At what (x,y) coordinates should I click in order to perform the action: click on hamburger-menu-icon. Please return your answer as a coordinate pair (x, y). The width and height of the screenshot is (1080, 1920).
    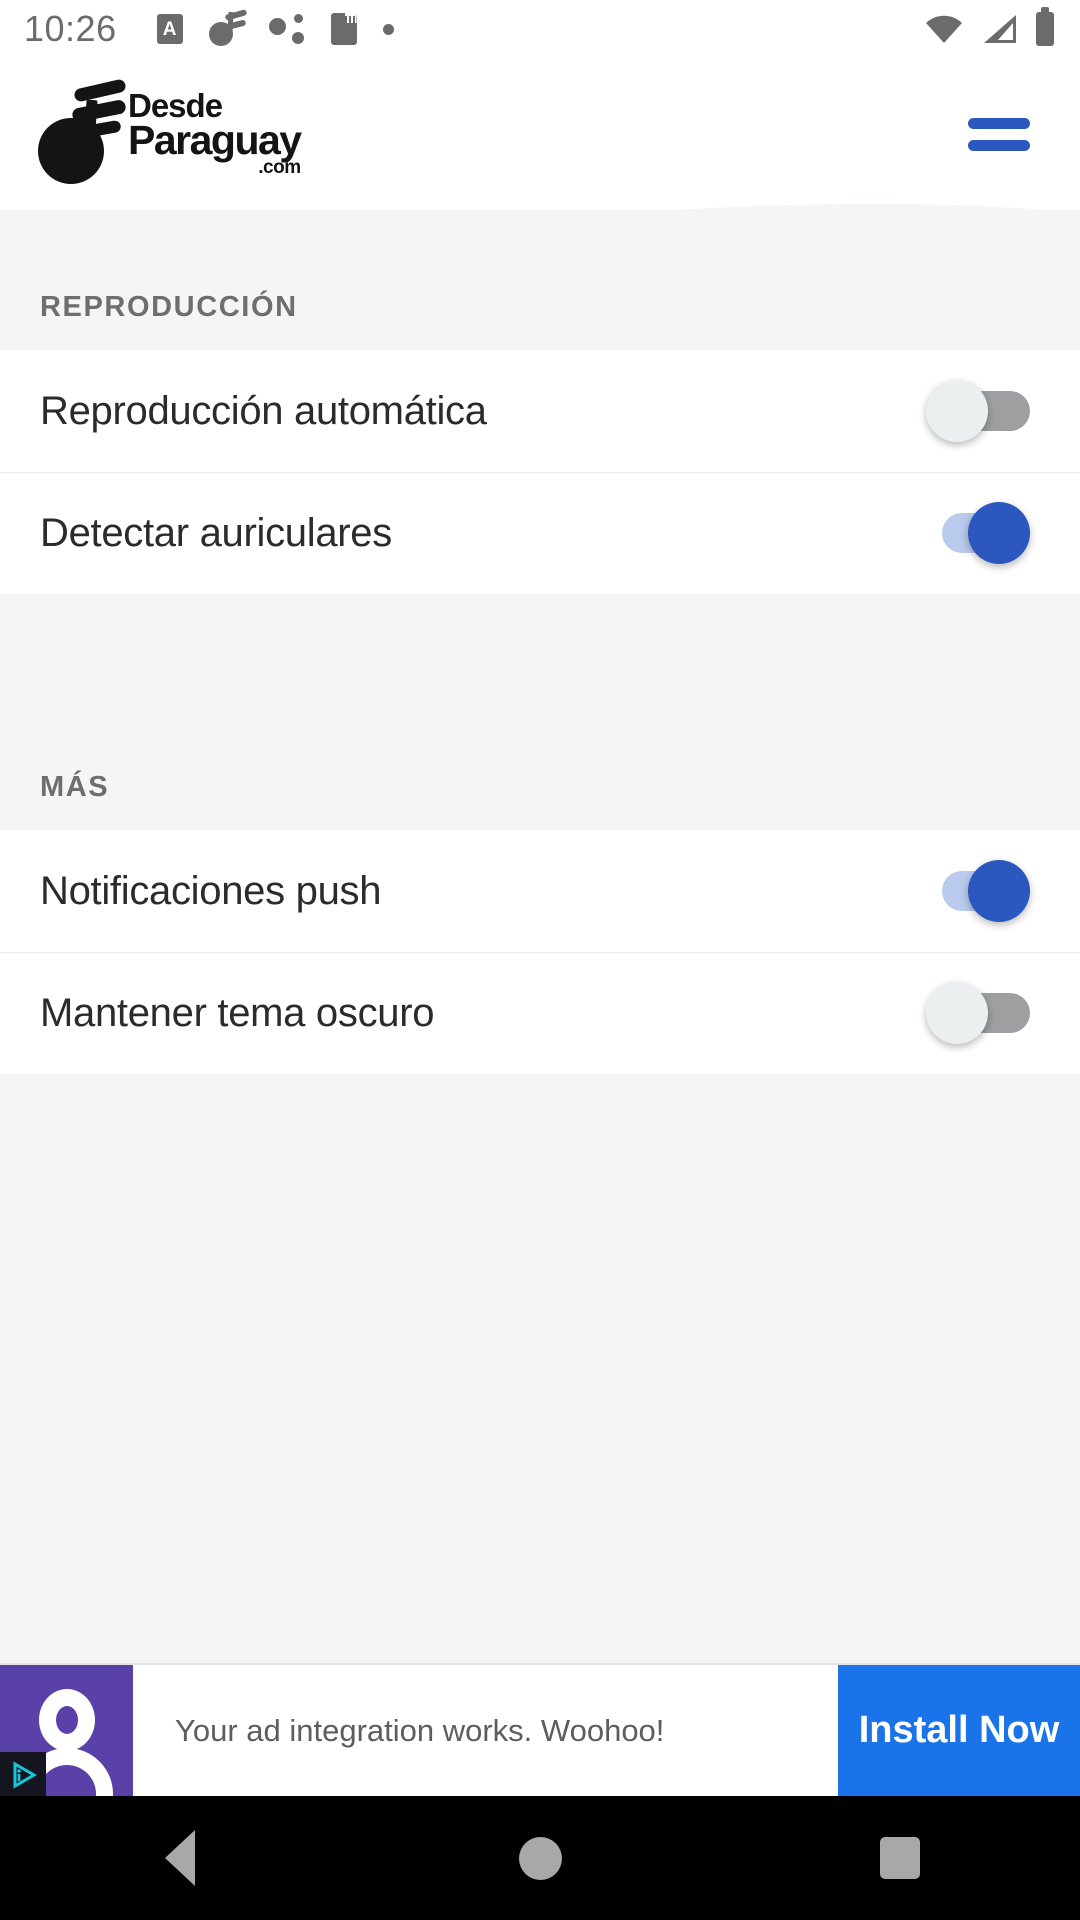
    Looking at the image, I should click on (999, 134).